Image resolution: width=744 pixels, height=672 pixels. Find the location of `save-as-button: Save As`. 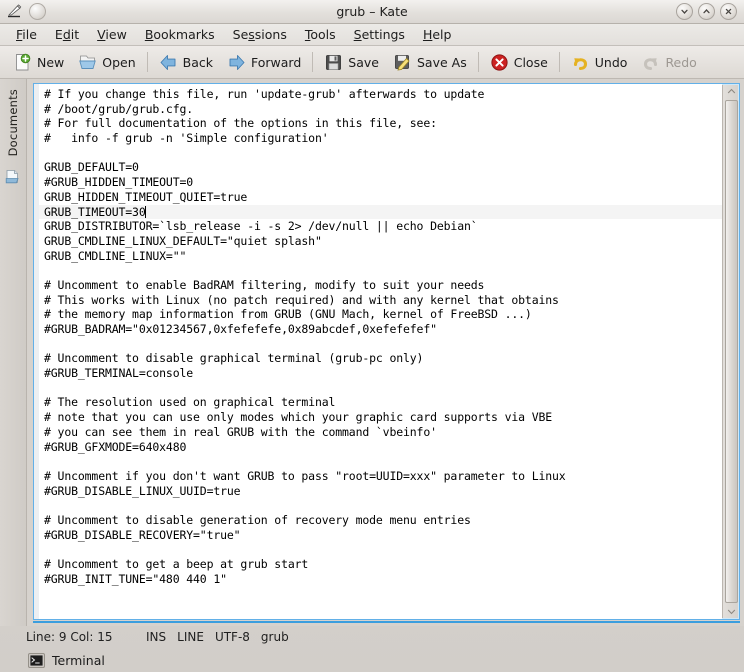

save-as-button: Save As is located at coordinates (430, 62).